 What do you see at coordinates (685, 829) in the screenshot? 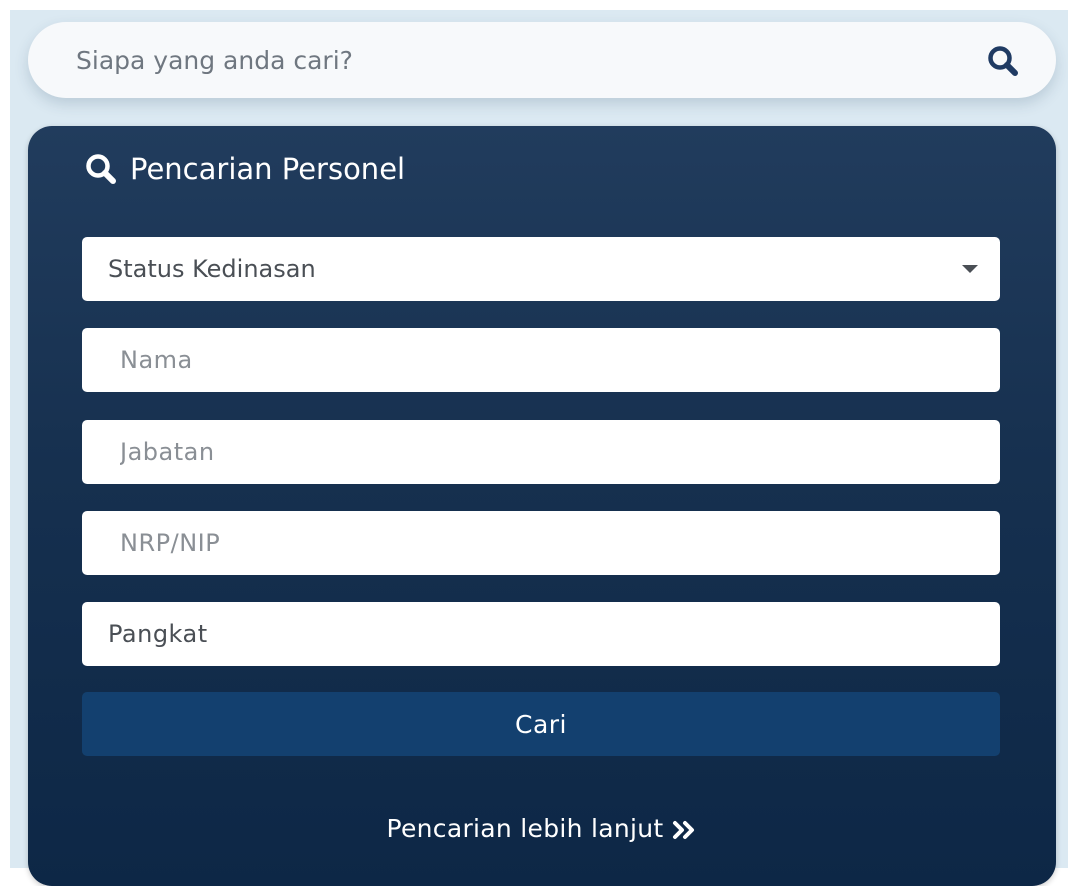
I see `double-chevron-right-icon` at bounding box center [685, 829].